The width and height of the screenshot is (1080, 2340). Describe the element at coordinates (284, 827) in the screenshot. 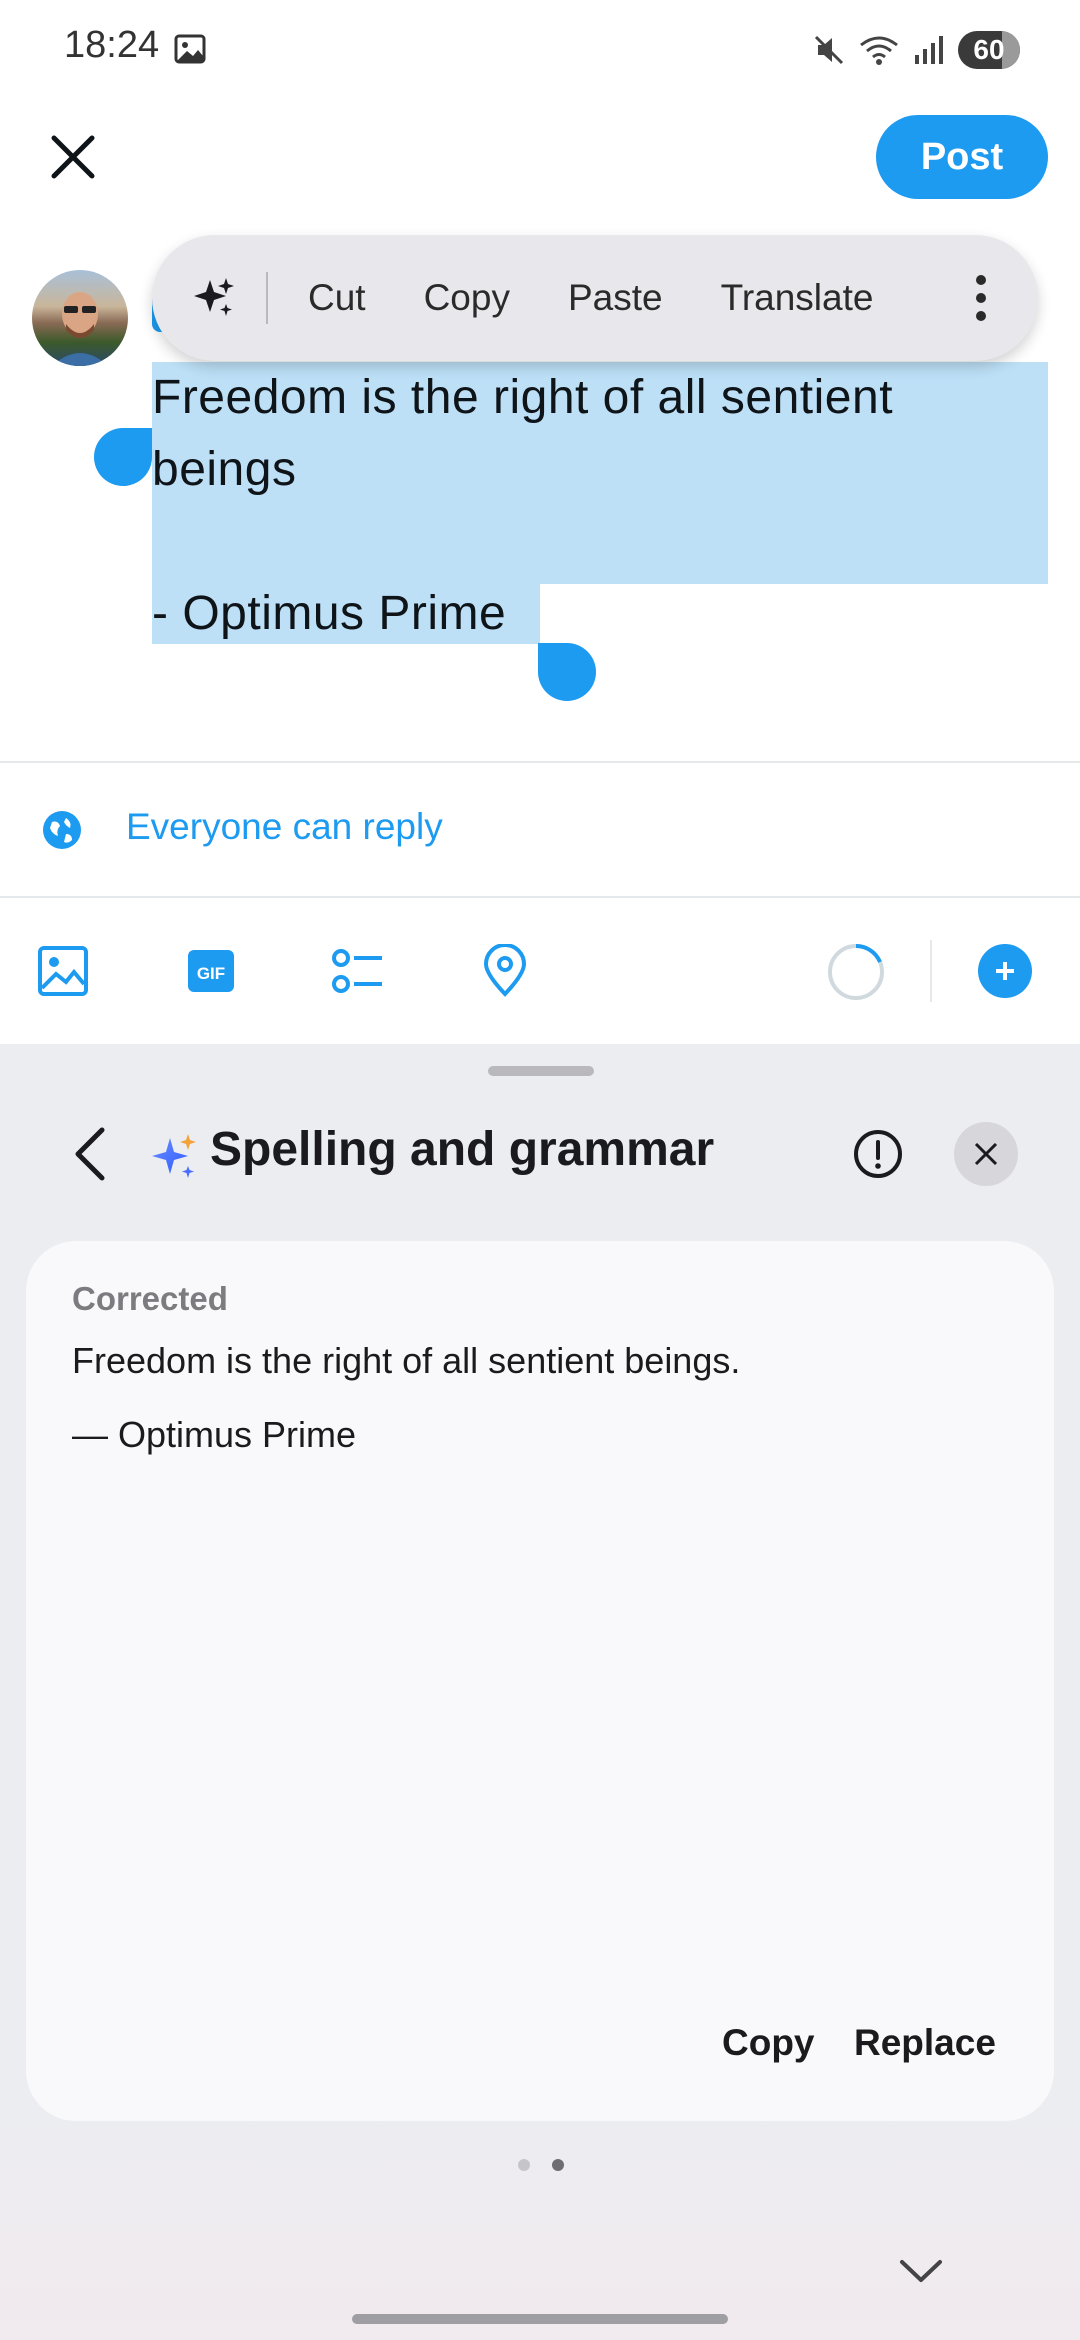

I see `reply-setting: Everyone can reply` at that location.